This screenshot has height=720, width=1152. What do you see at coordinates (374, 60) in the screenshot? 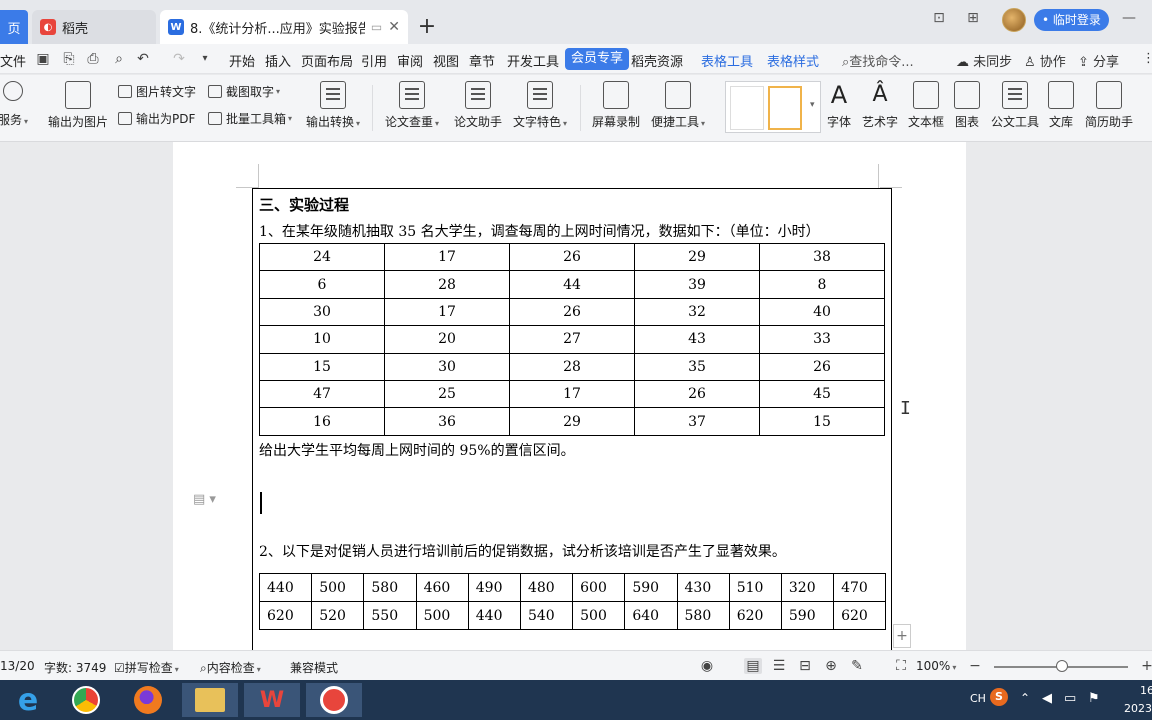
I see `menu-references: 引用` at bounding box center [374, 60].